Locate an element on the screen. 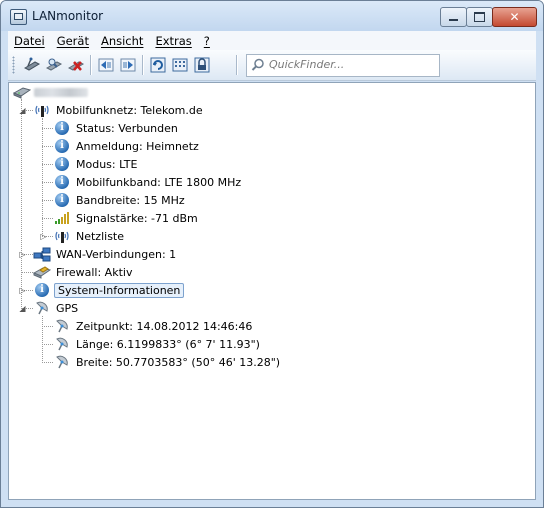  add-device-button is located at coordinates (32, 65).